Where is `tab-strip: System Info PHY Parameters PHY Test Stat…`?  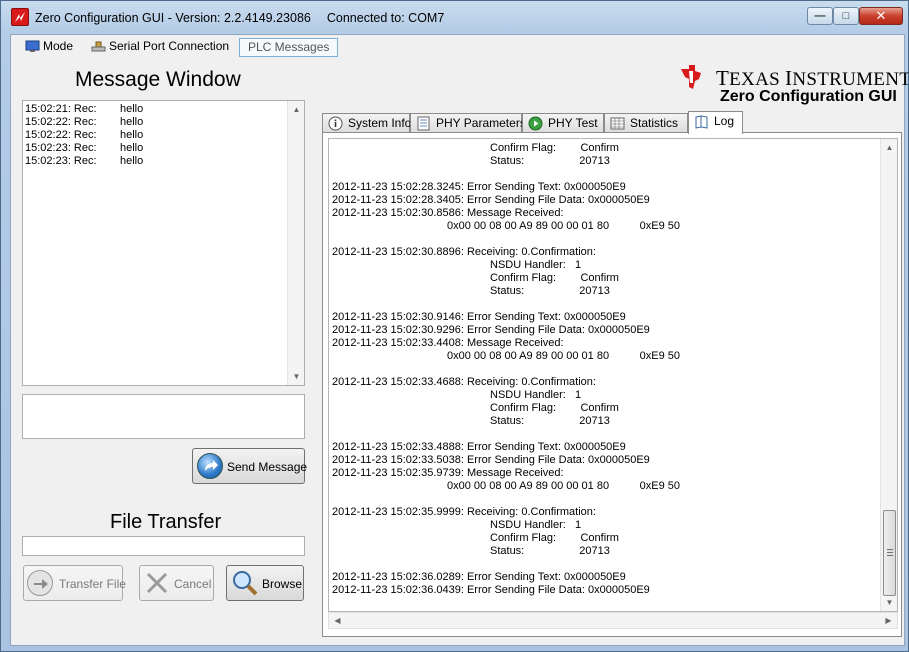
tab-strip: System Info PHY Parameters PHY Test Stat… is located at coordinates (612, 122).